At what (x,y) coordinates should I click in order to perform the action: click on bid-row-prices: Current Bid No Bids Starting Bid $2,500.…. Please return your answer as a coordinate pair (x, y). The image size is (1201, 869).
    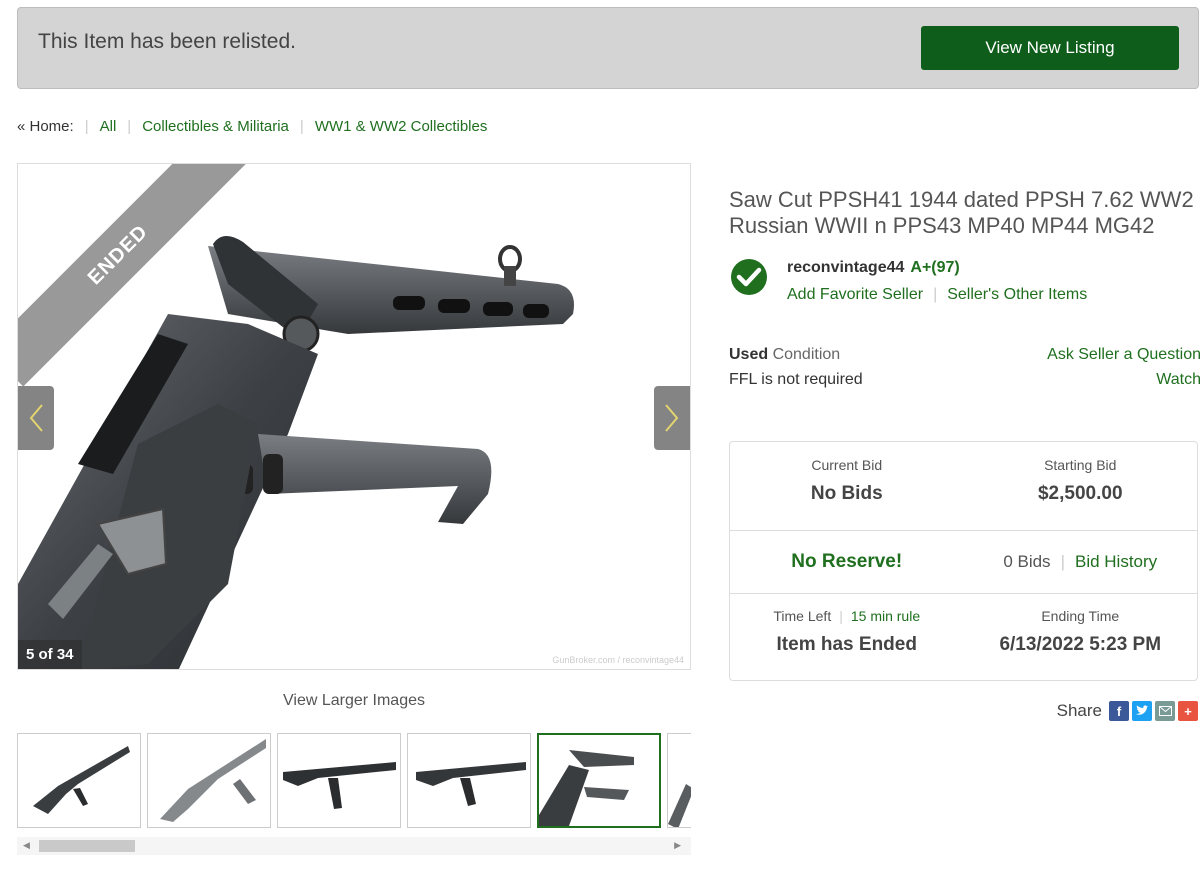
    Looking at the image, I should click on (963, 486).